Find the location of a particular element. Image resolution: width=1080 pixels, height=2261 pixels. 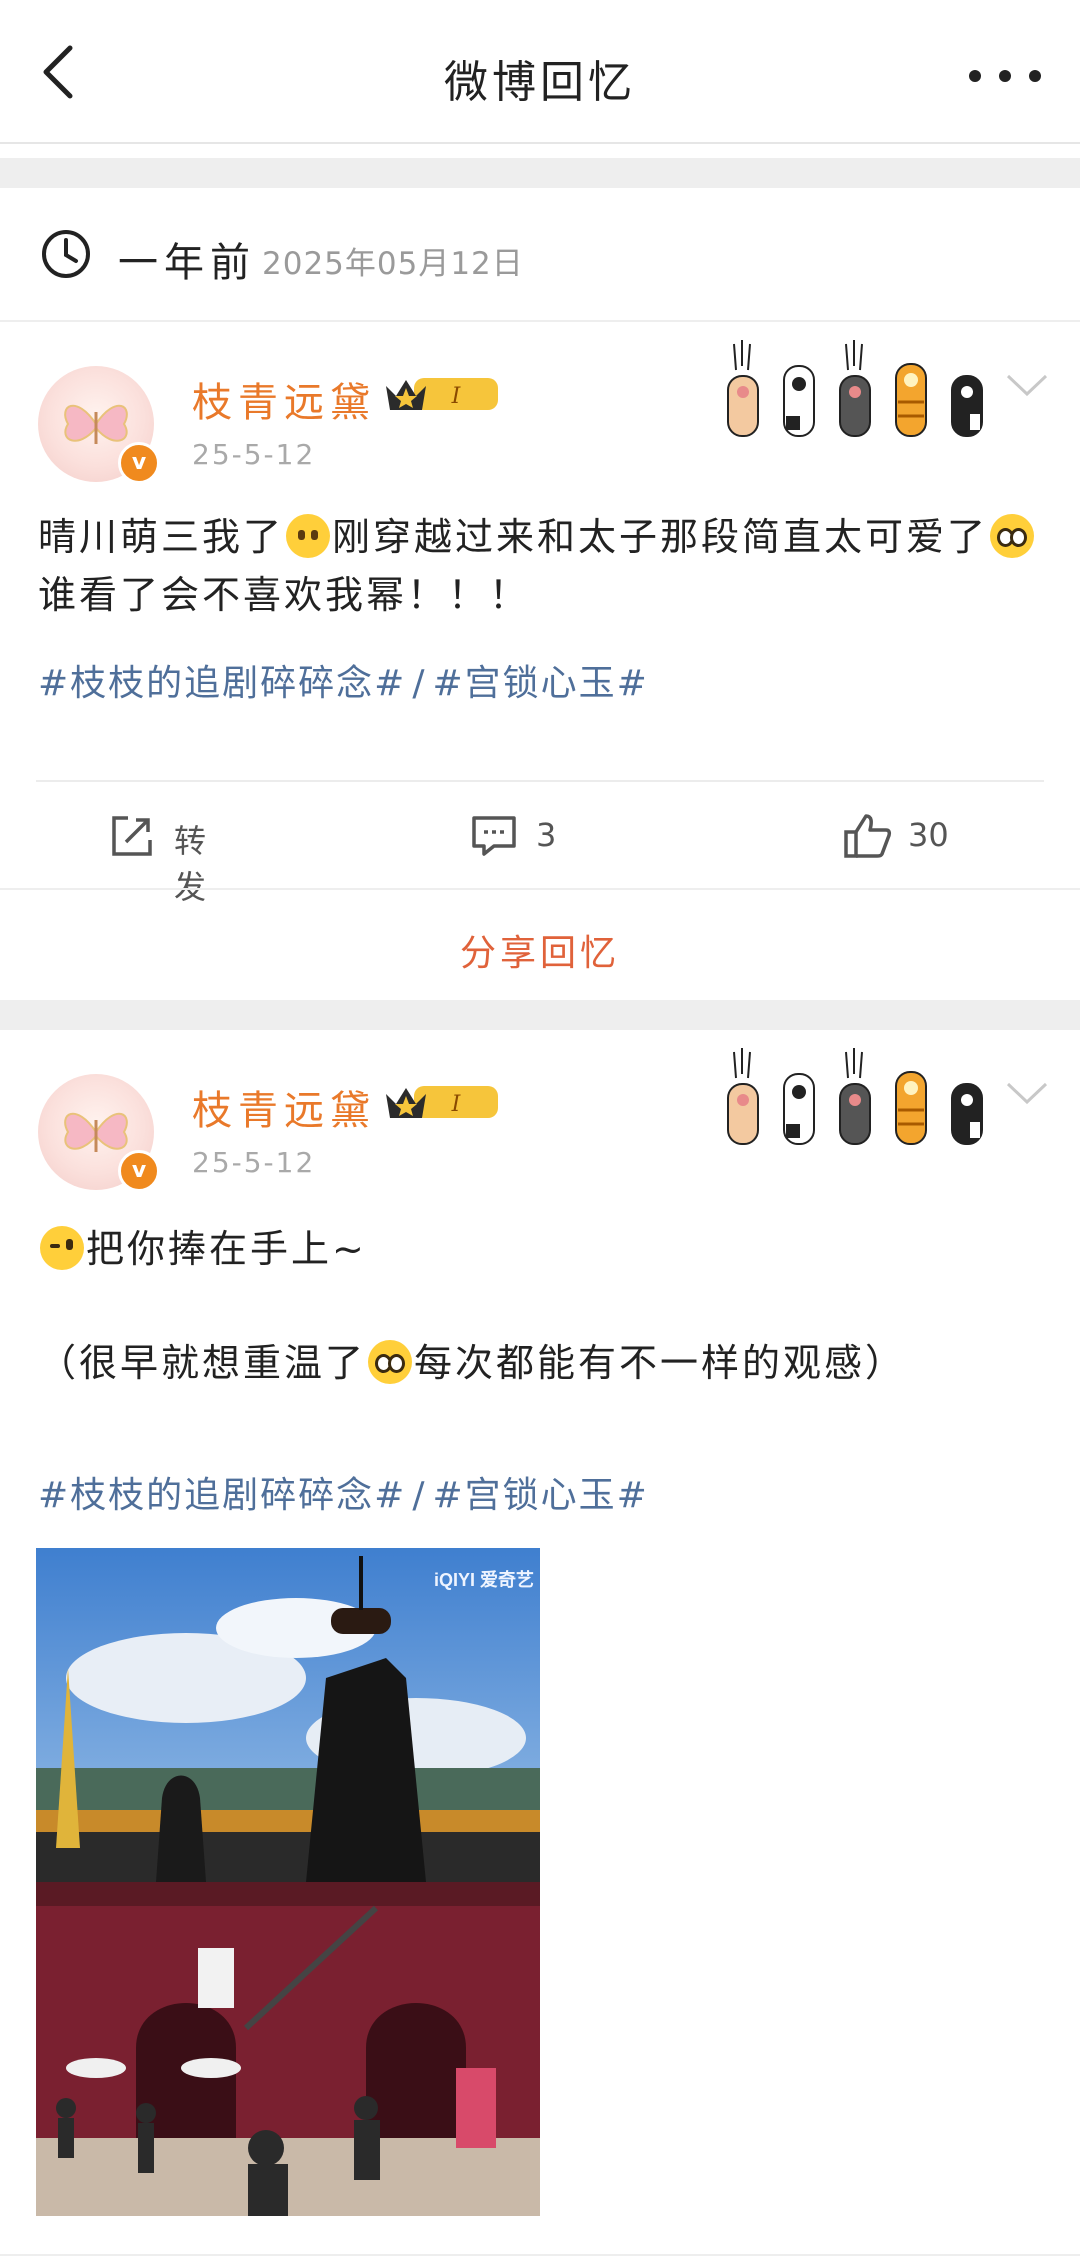

page-title: 微博回忆 is located at coordinates (540, 82).